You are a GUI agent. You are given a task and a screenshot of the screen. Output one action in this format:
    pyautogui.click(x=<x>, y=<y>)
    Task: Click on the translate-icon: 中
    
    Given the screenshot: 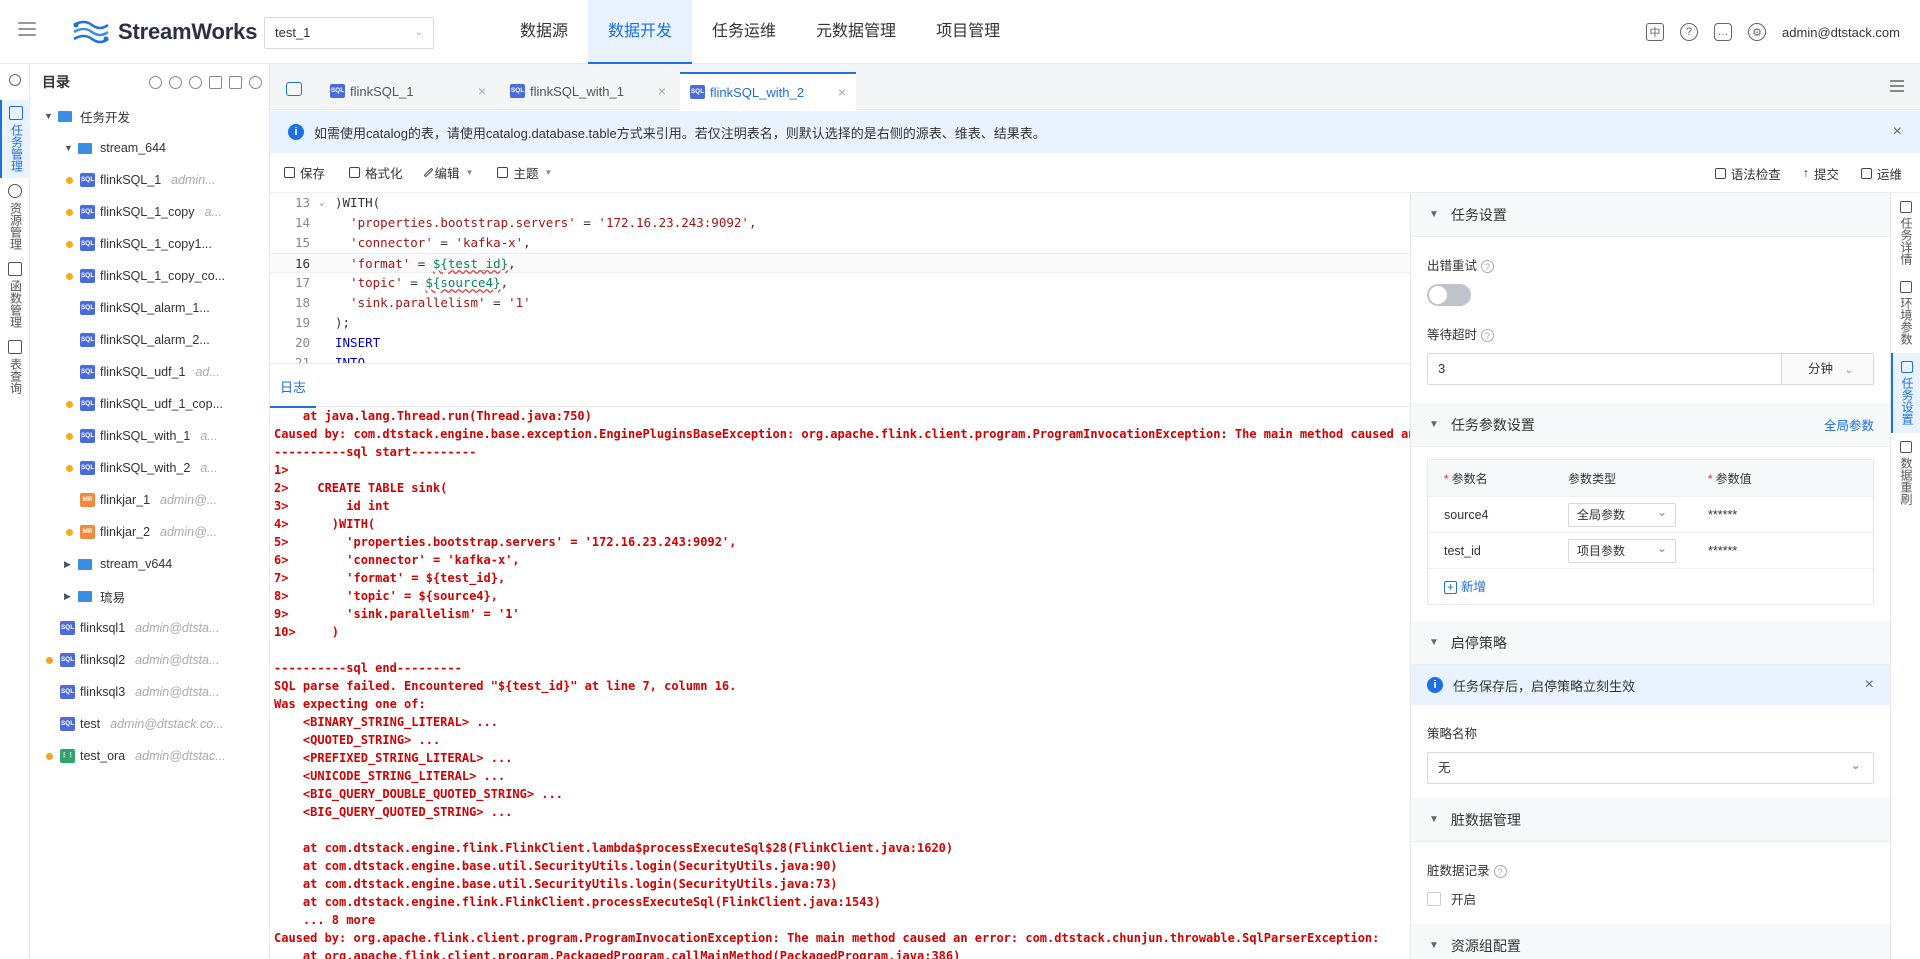 What is the action you would take?
    pyautogui.click(x=1655, y=32)
    